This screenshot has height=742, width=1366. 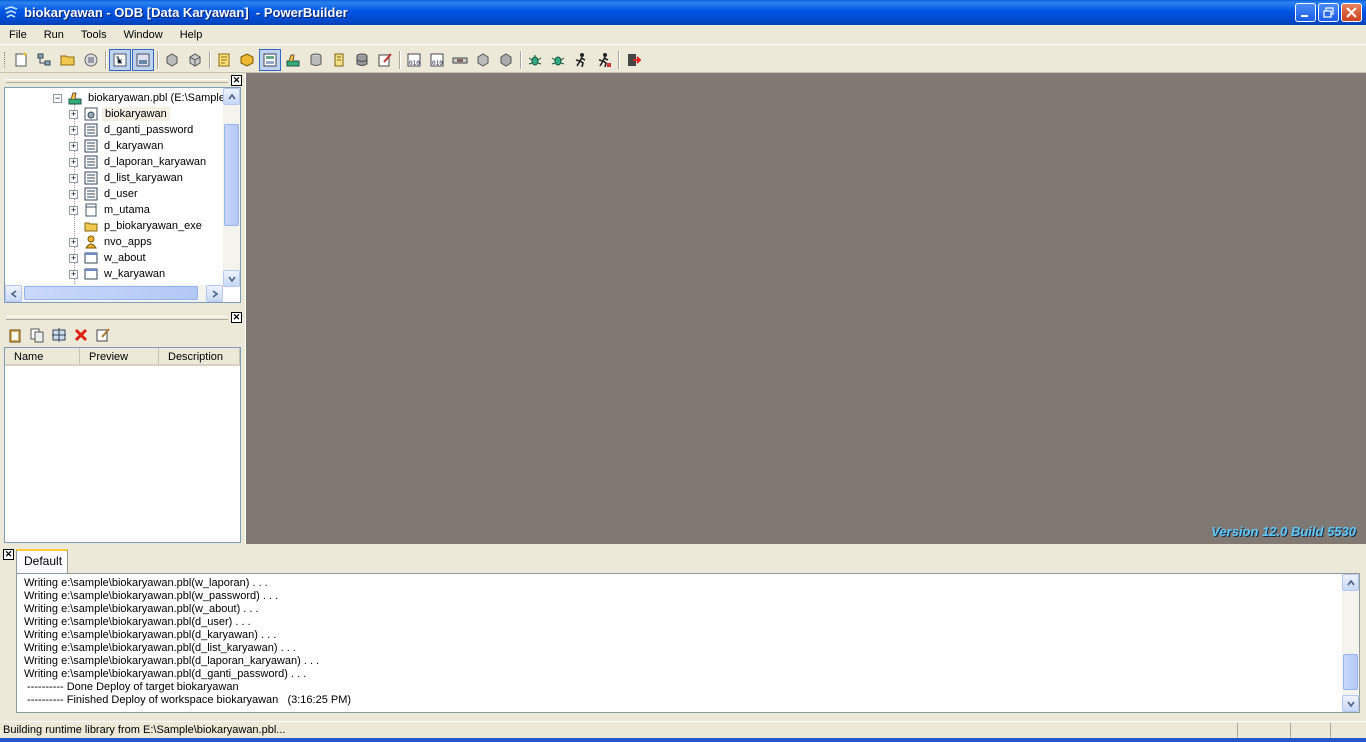 What do you see at coordinates (231, 175) in the screenshot?
I see `scroll-thumb` at bounding box center [231, 175].